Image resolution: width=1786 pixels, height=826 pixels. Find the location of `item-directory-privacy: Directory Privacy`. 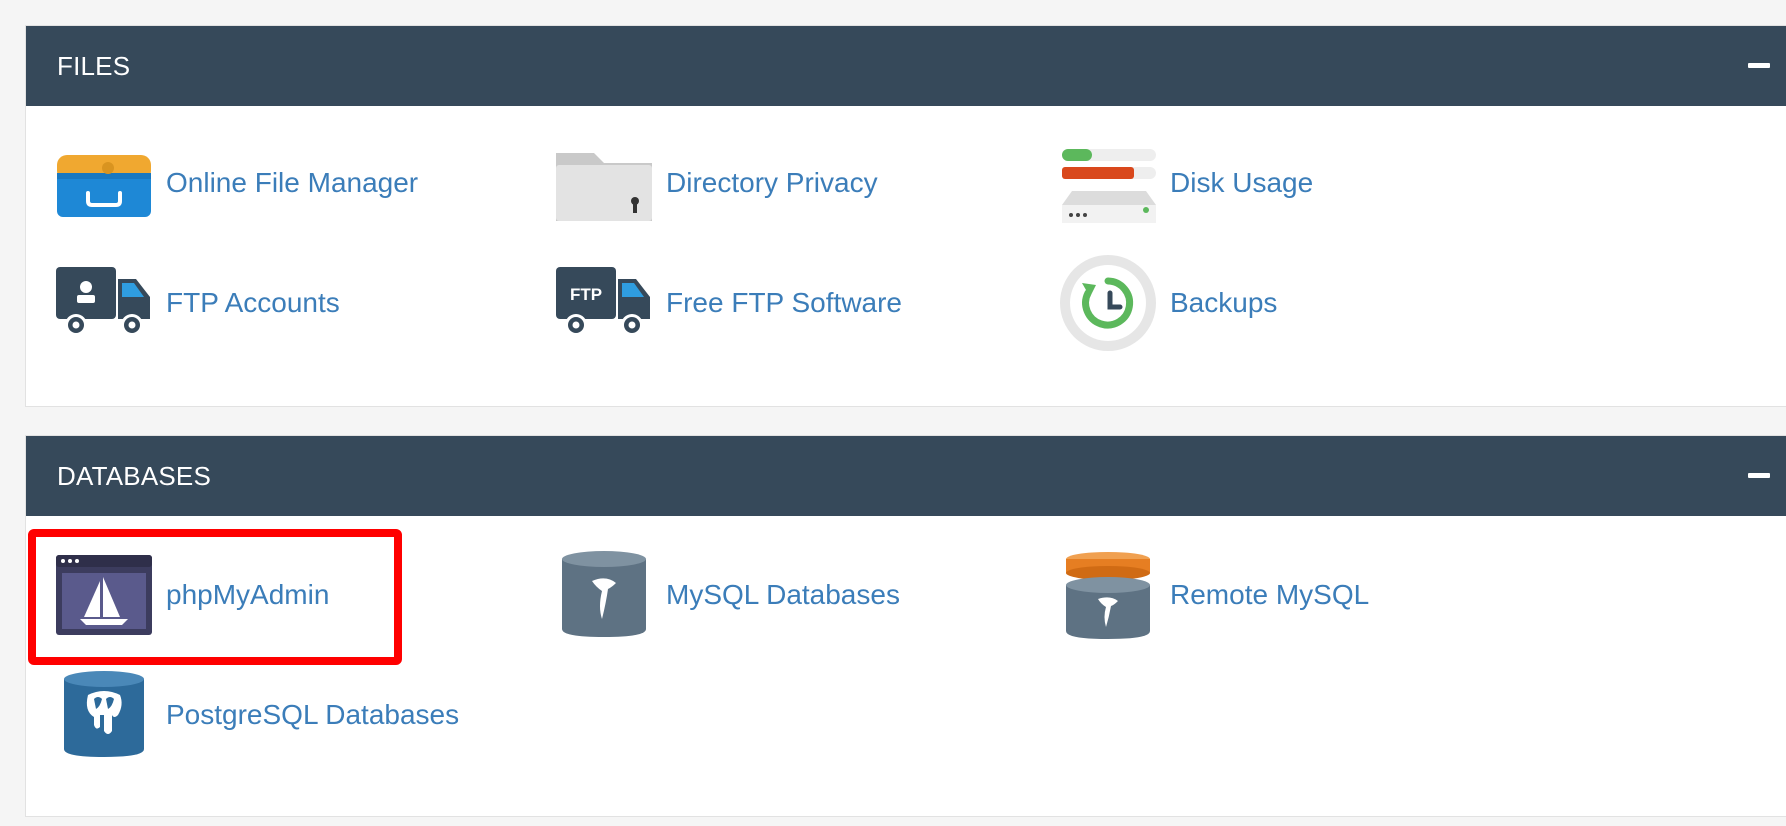

item-directory-privacy: Directory Privacy is located at coordinates (716, 183).